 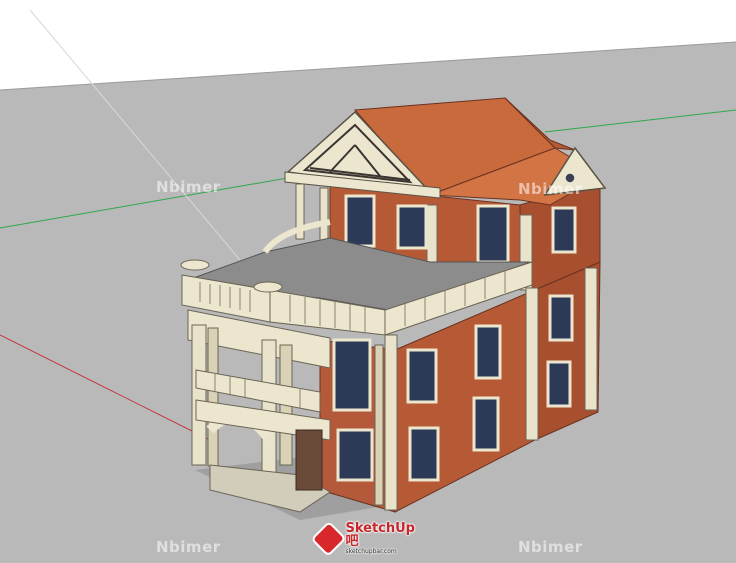 I want to click on column, so click(x=324, y=214).